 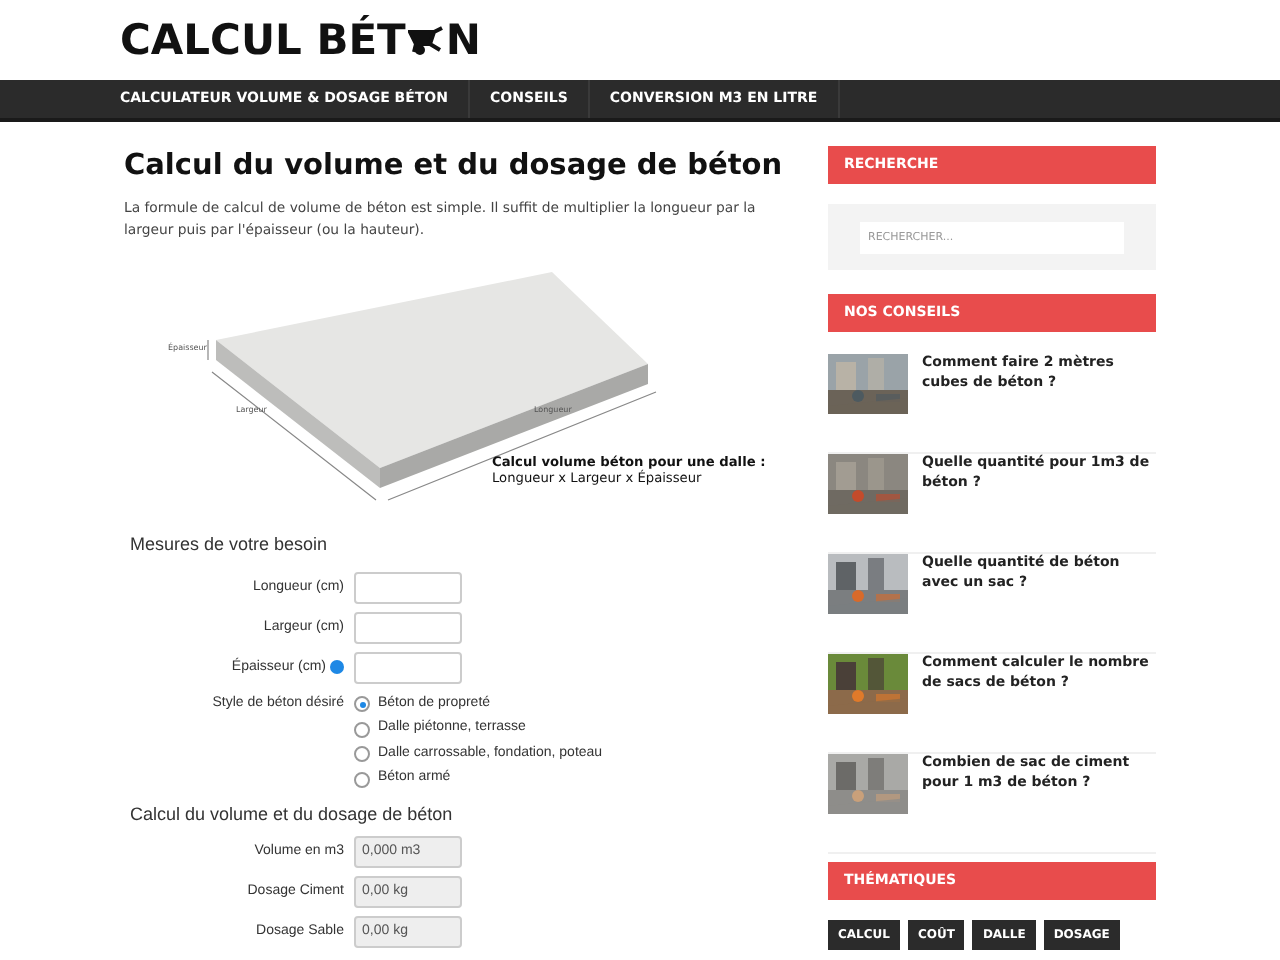 What do you see at coordinates (463, 40) in the screenshot?
I see `logo-text: N` at bounding box center [463, 40].